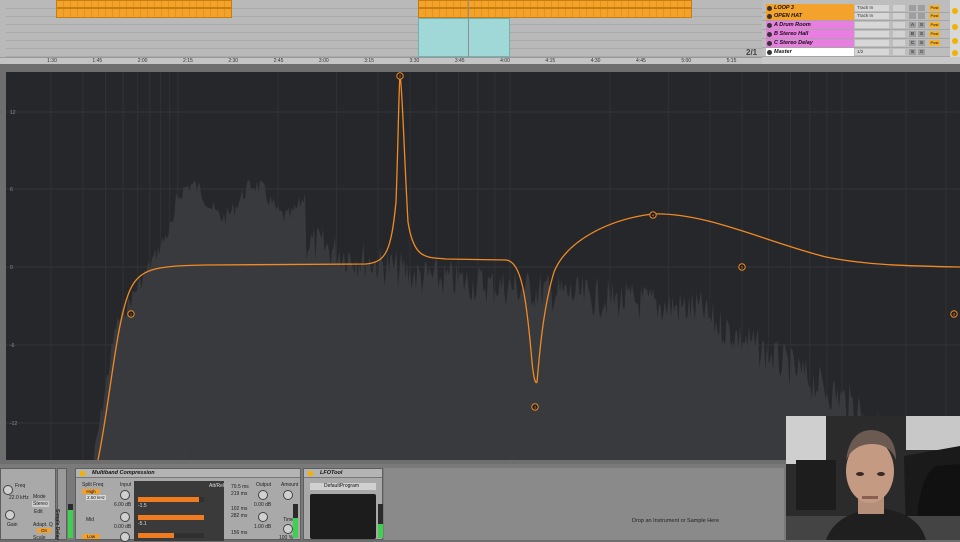  I want to click on mixer-track-row: A Drum Room A S Post, so click(861, 25).